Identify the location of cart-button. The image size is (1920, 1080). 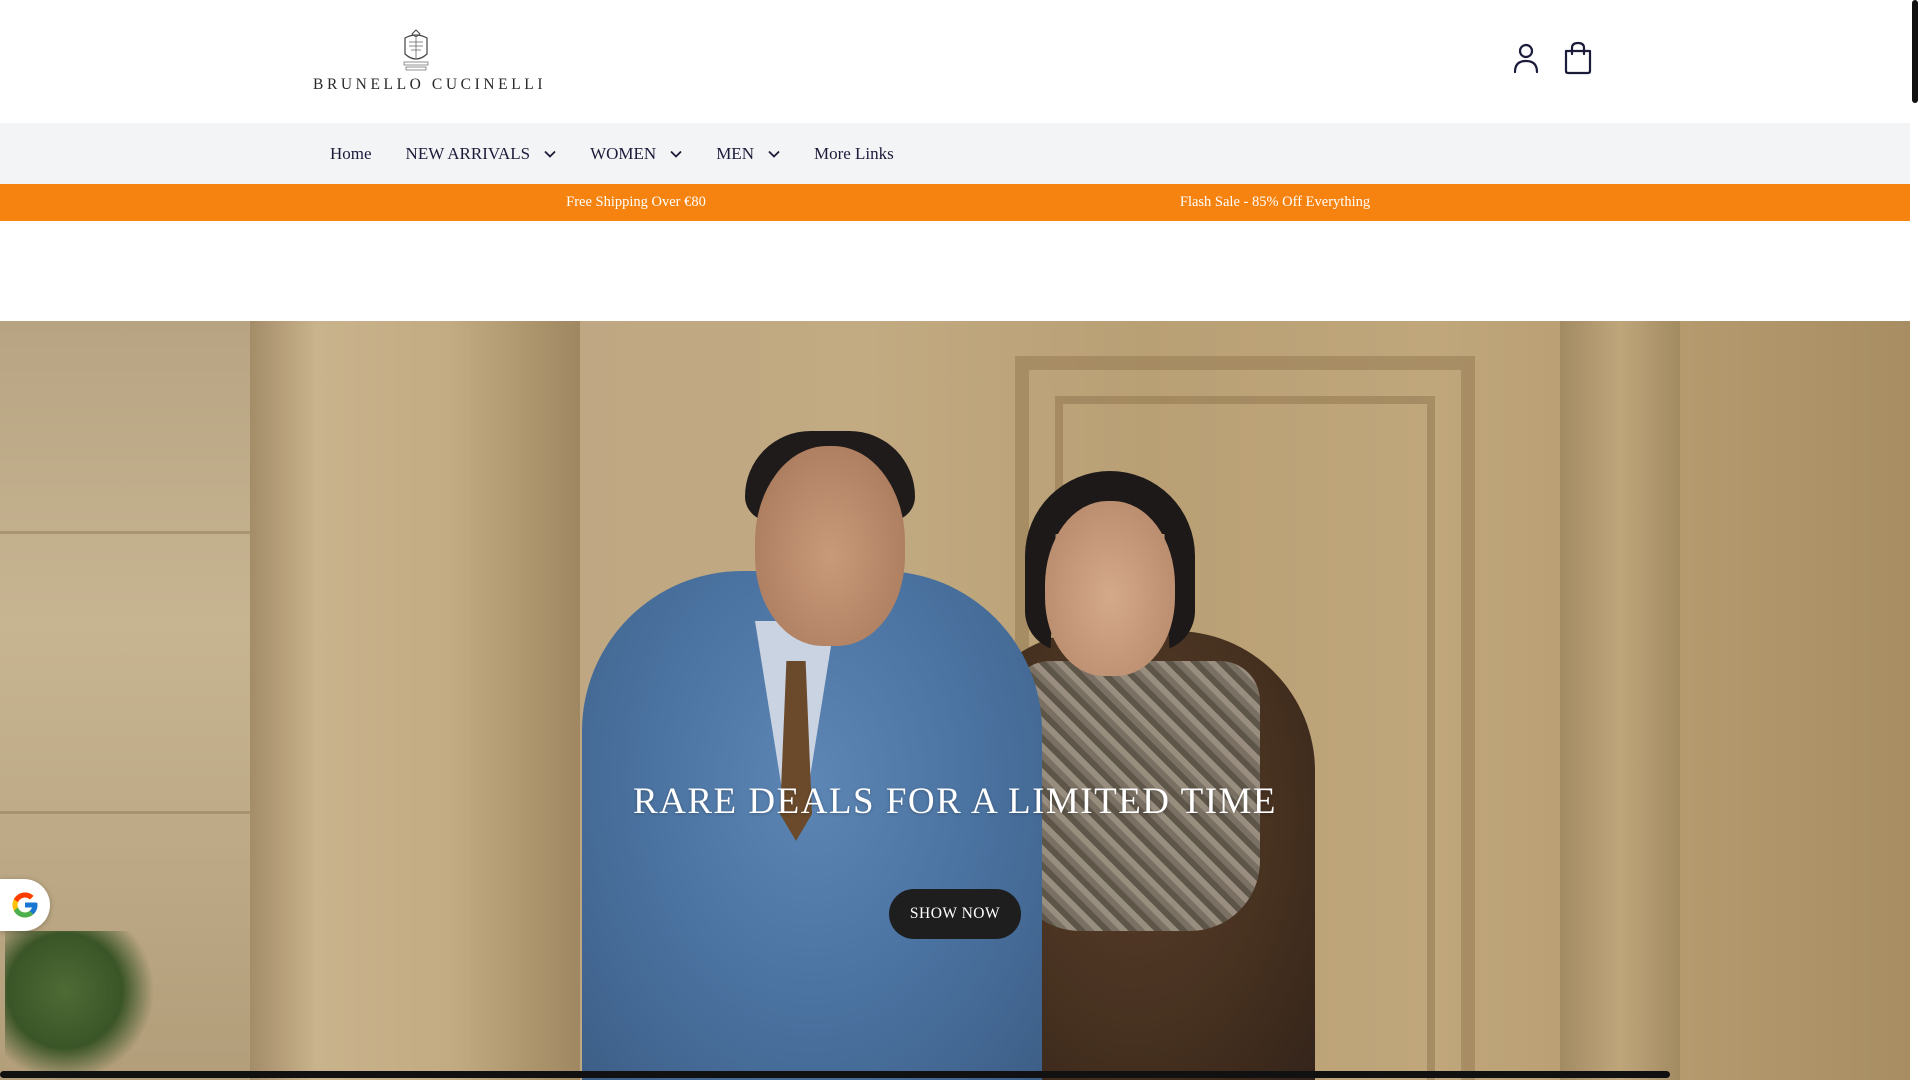
(1578, 58).